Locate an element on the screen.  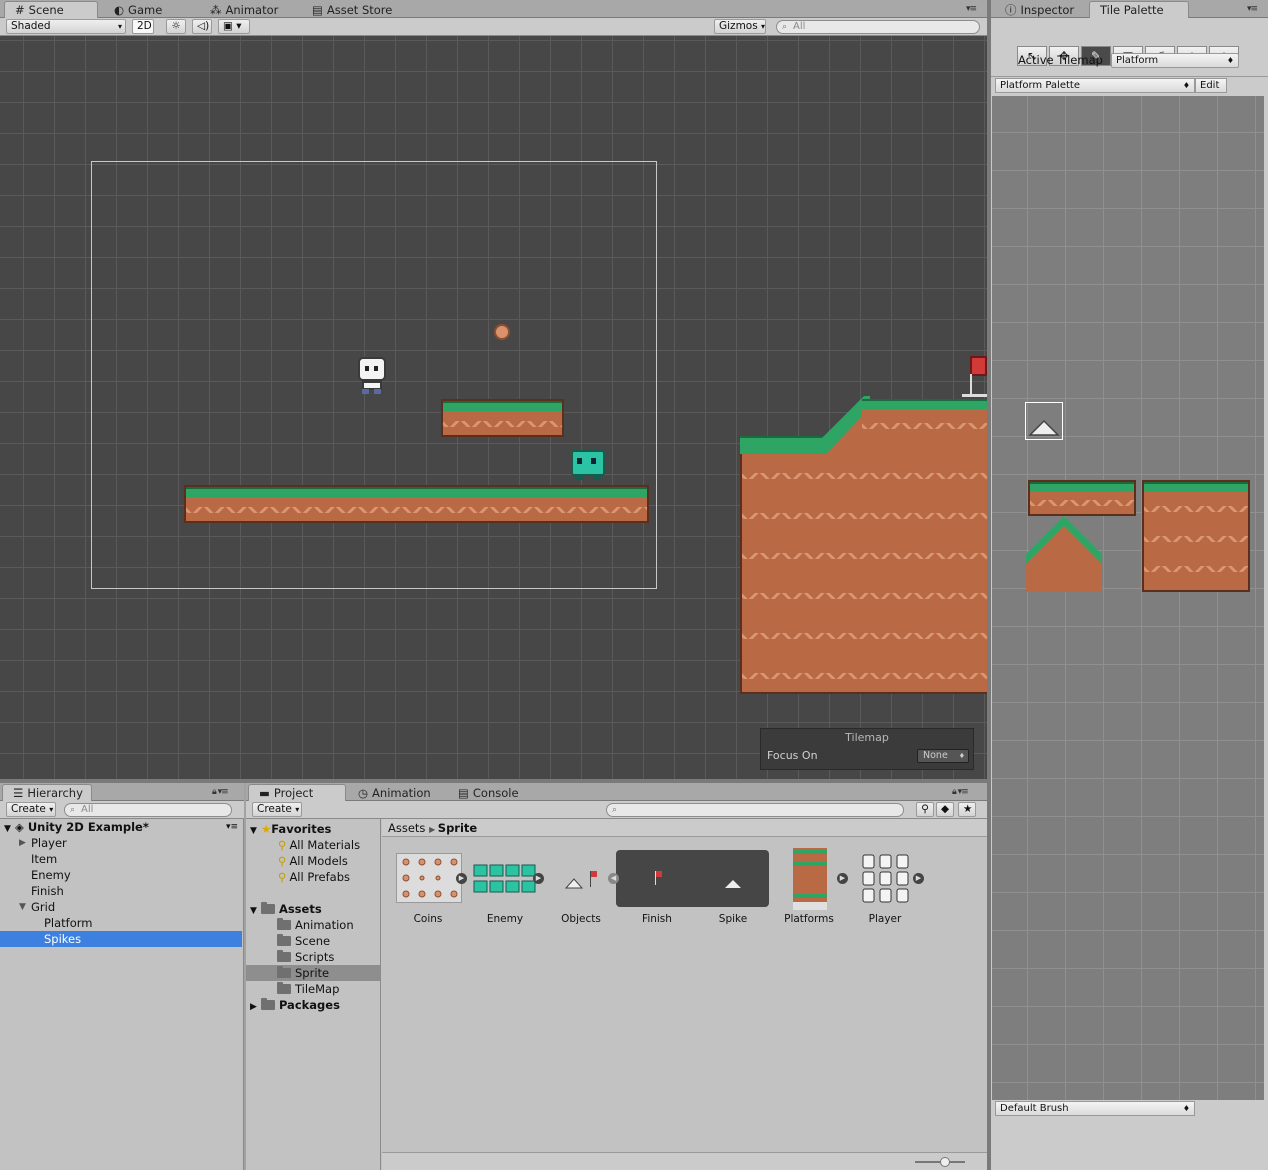
tab-scene: # Scene is located at coordinates (51, 9).